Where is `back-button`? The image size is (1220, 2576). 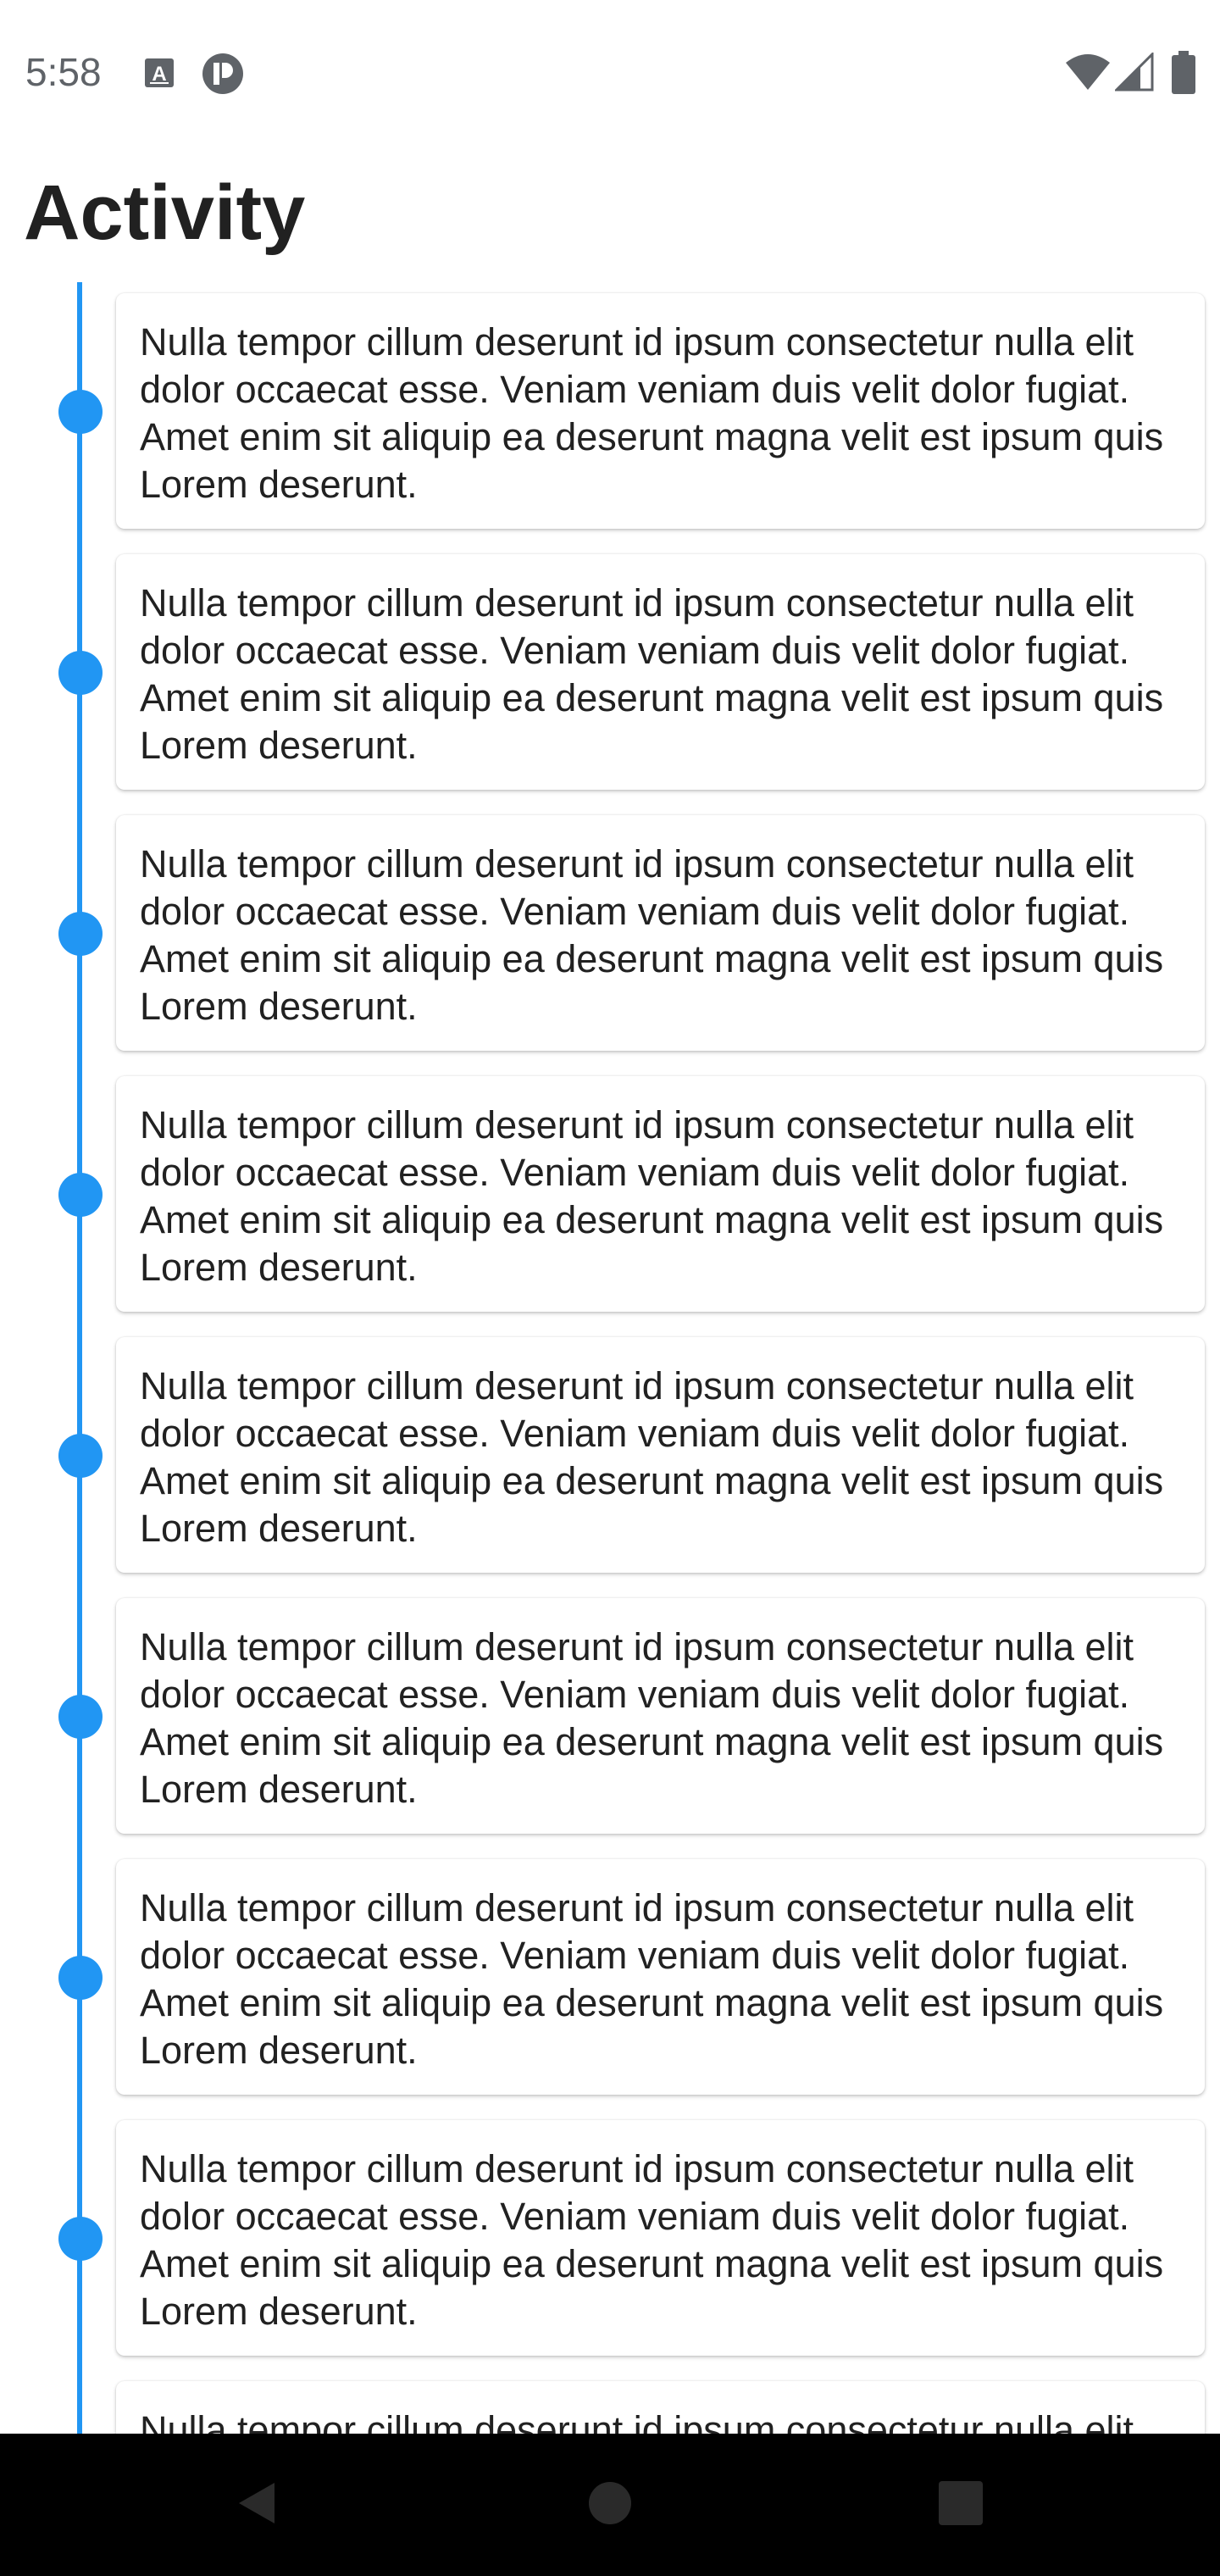 back-button is located at coordinates (256, 2505).